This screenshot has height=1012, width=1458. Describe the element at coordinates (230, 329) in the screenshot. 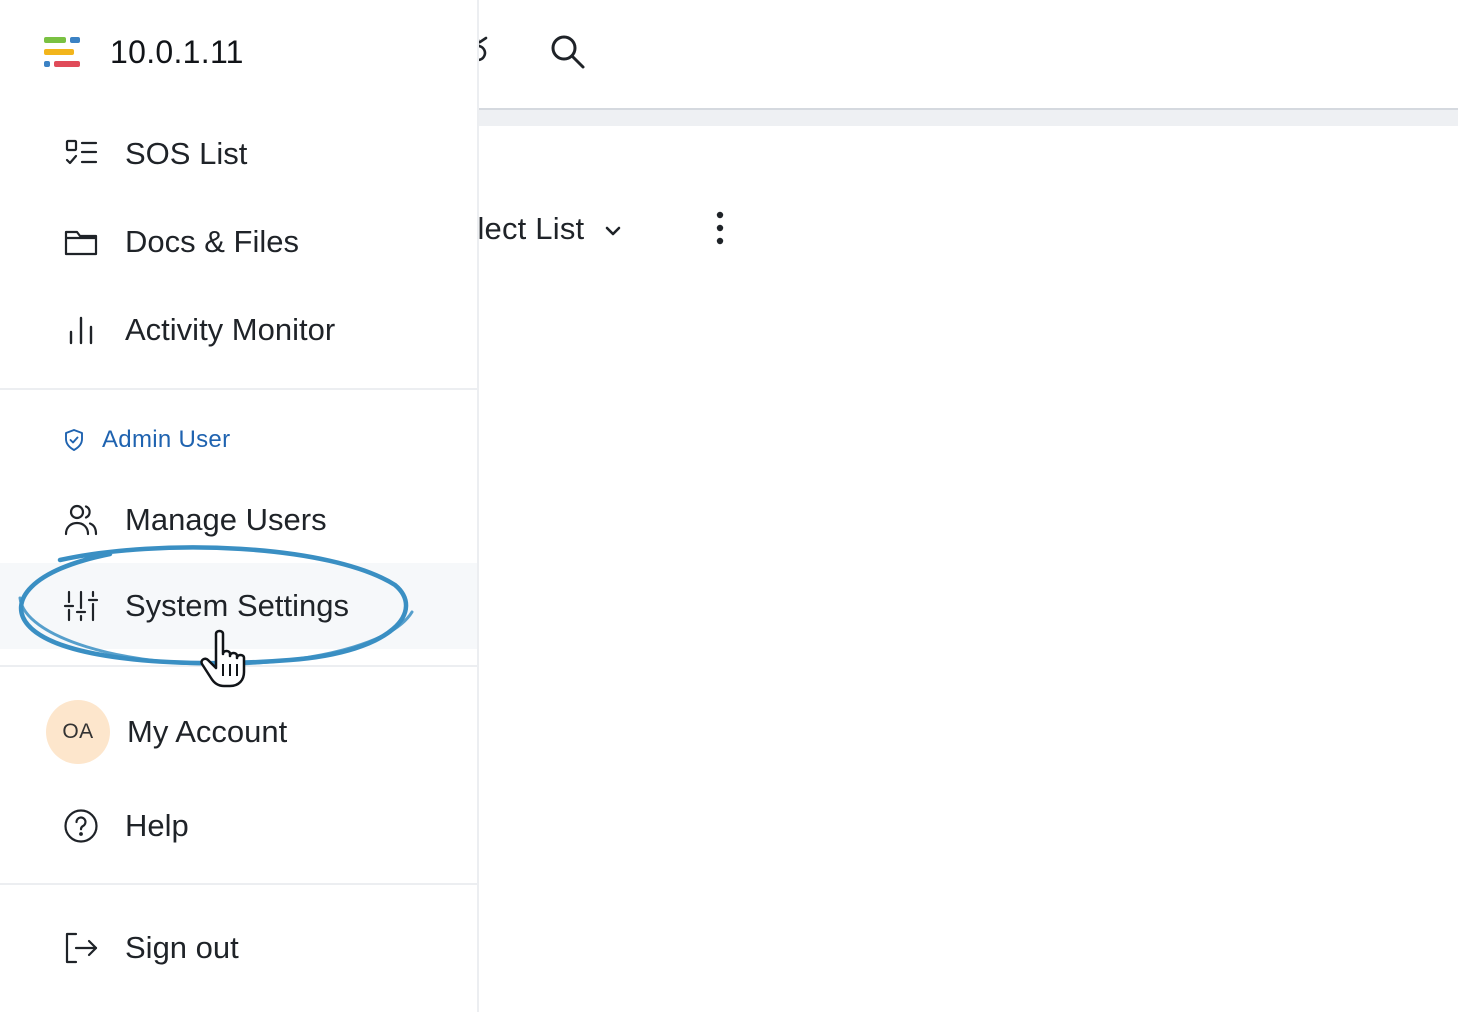

I see `sidebar-item-label: Activity Monitor` at that location.